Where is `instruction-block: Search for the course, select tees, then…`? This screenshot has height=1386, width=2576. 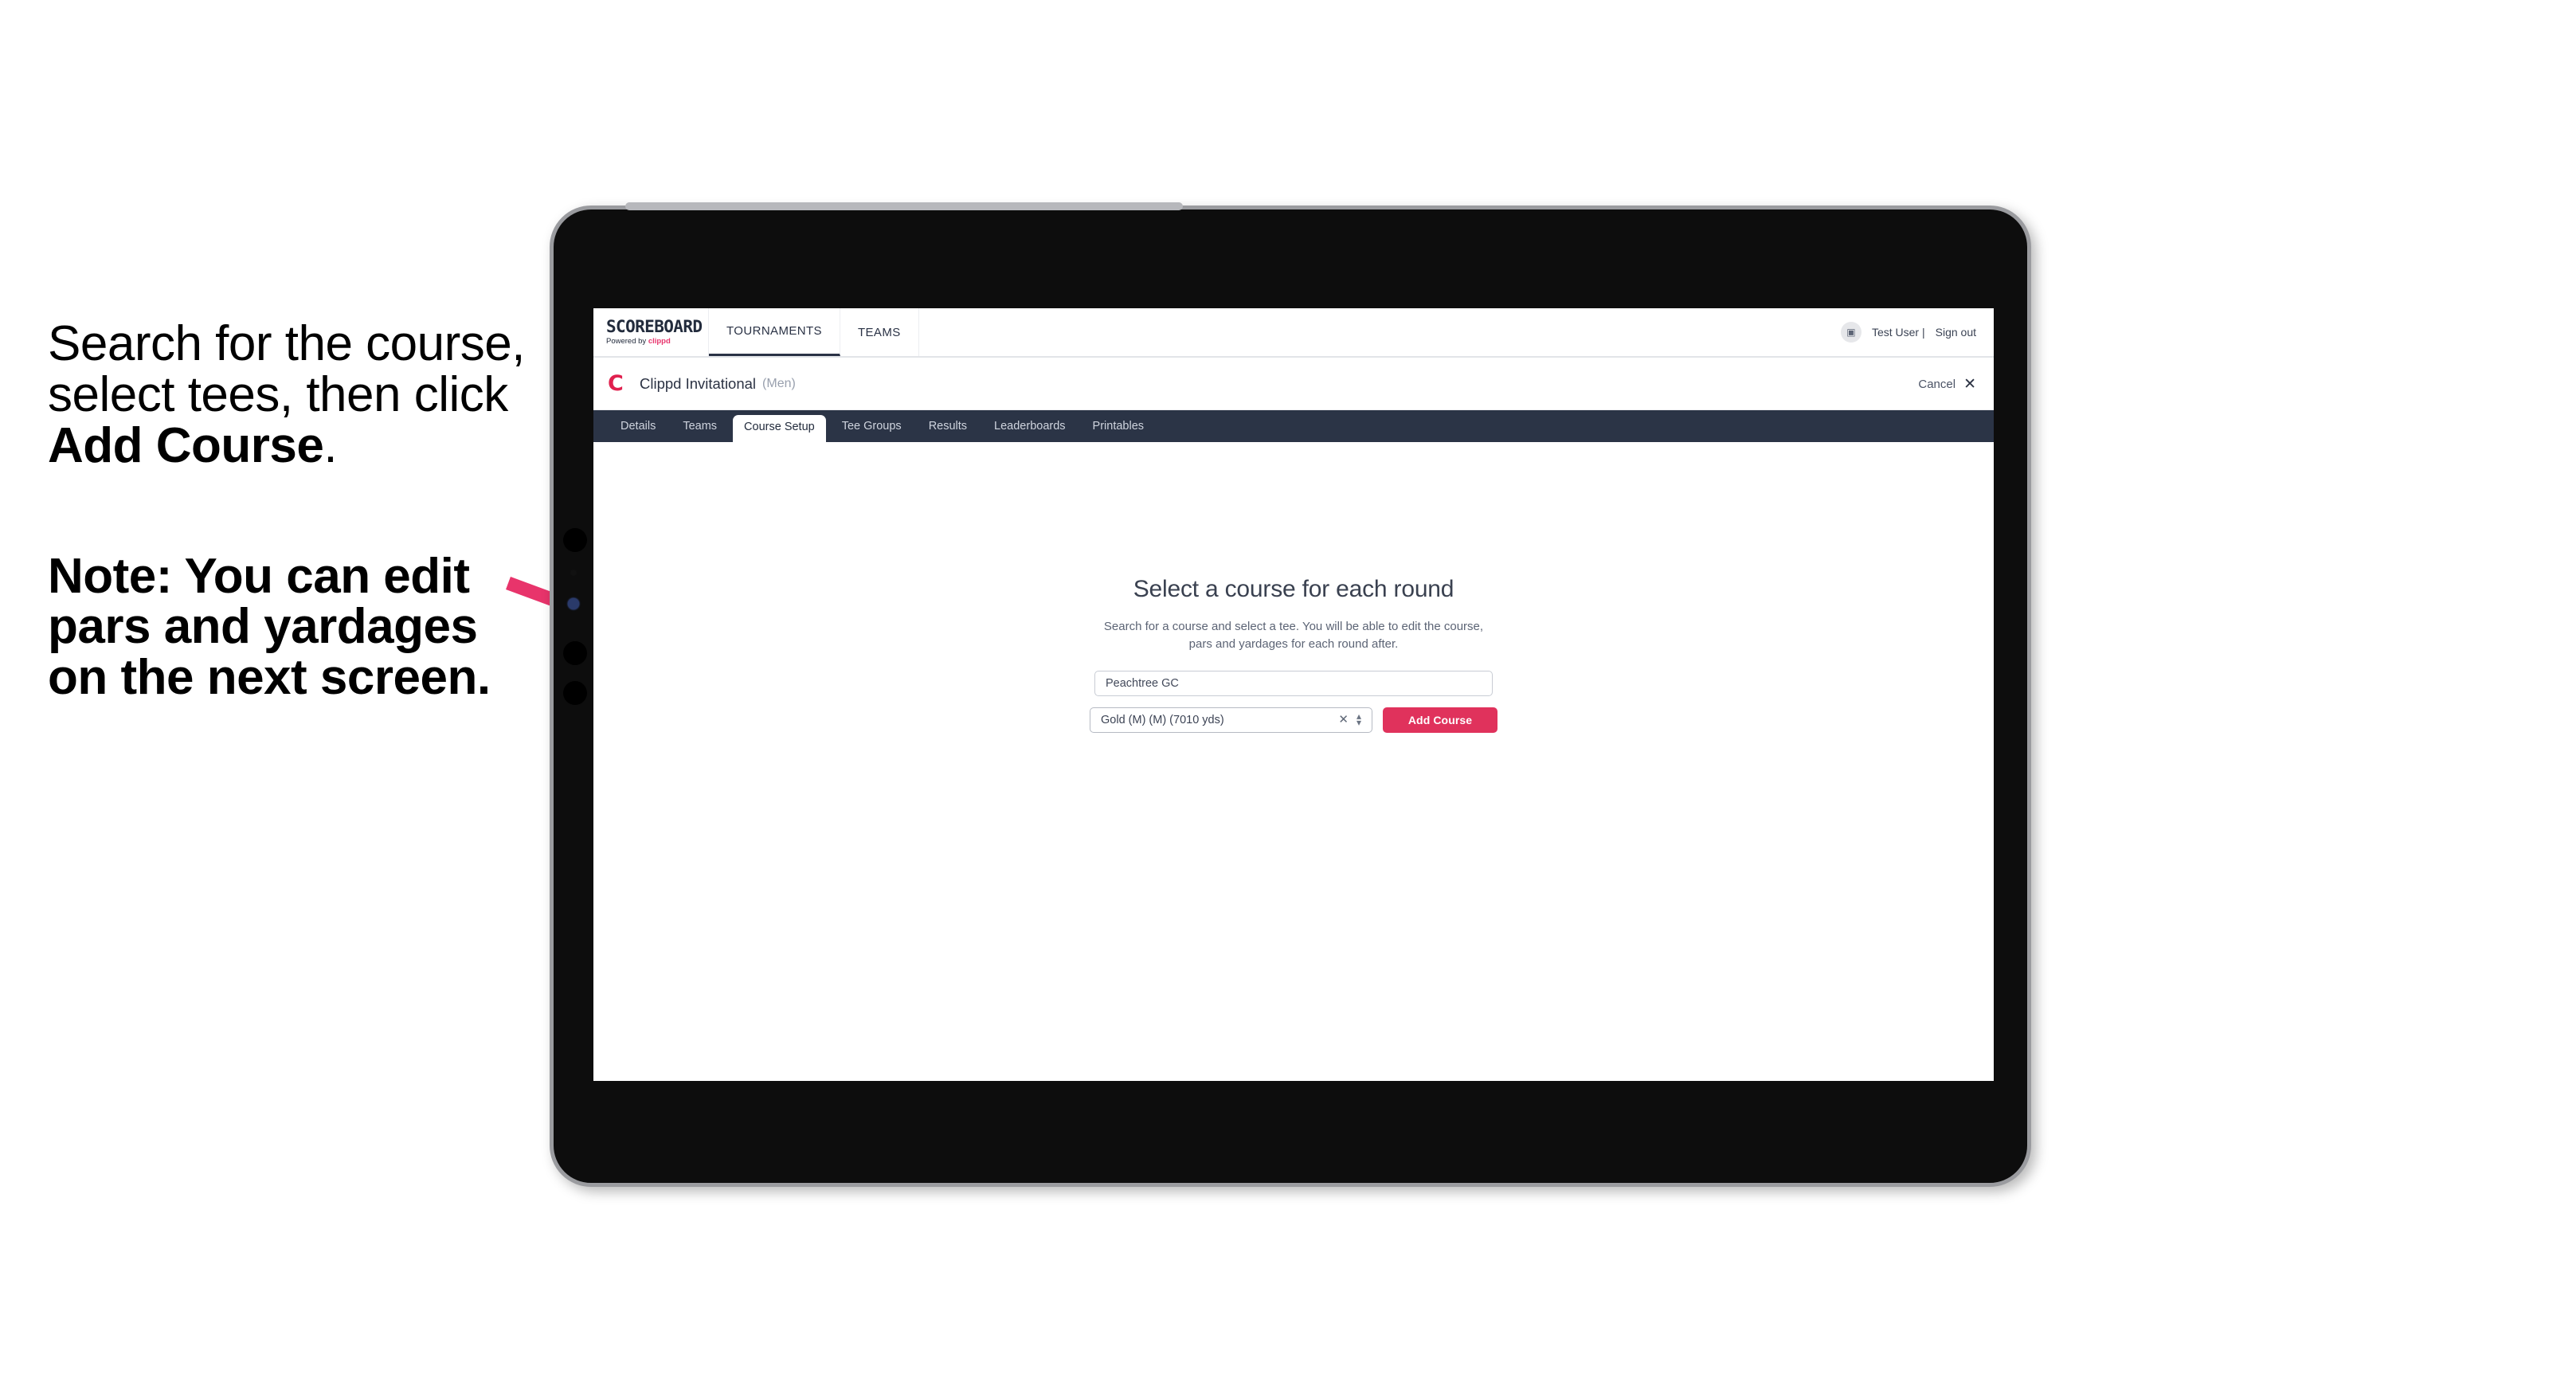 instruction-block: Search for the course, select tees, then… is located at coordinates (295, 511).